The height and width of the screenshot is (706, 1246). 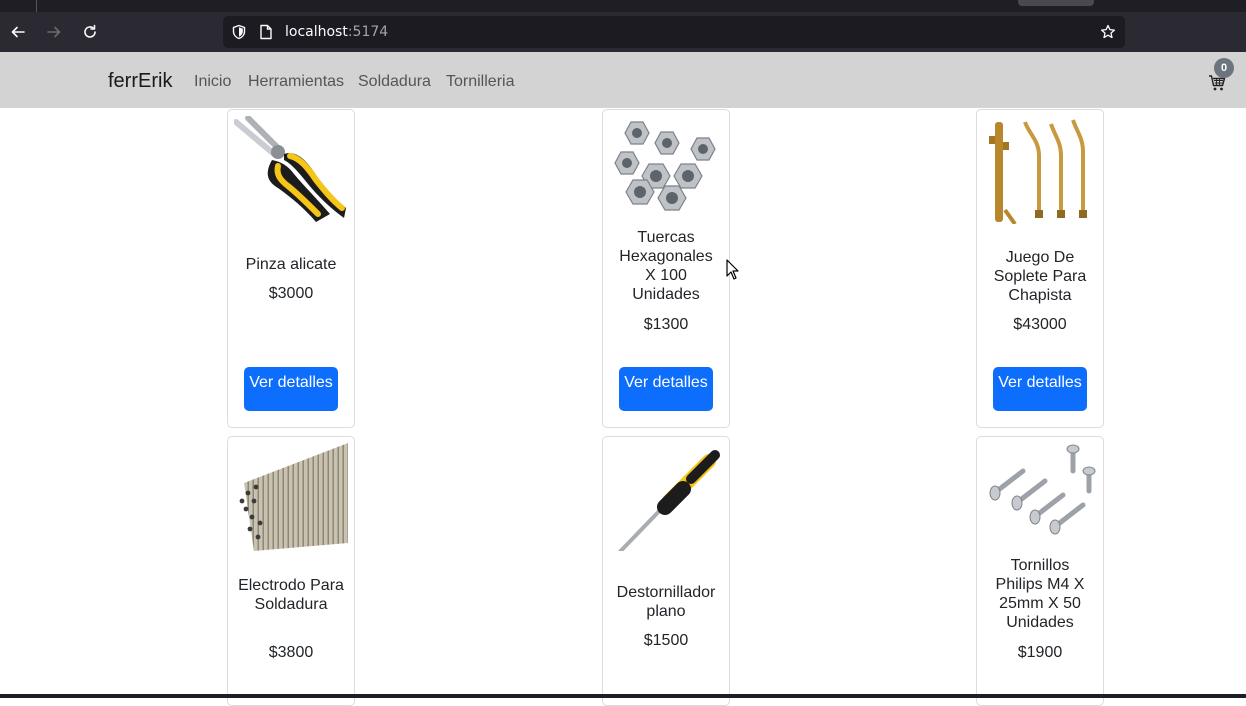 I want to click on browser-tab-strip, so click(x=623, y=6).